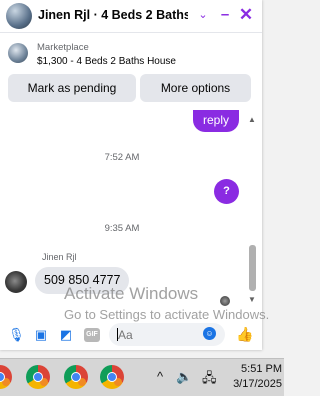  I want to click on listing-avatar, so click(19, 16).